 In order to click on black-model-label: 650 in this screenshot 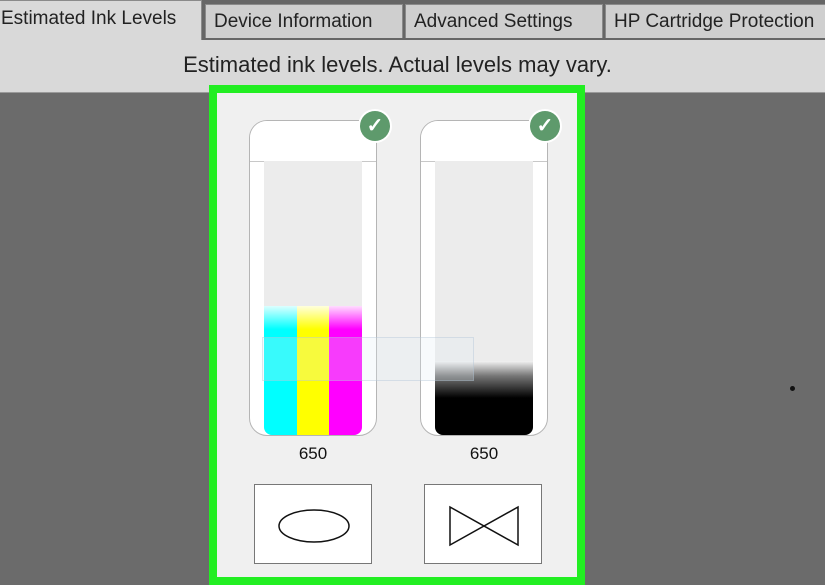, I will do `click(484, 453)`.